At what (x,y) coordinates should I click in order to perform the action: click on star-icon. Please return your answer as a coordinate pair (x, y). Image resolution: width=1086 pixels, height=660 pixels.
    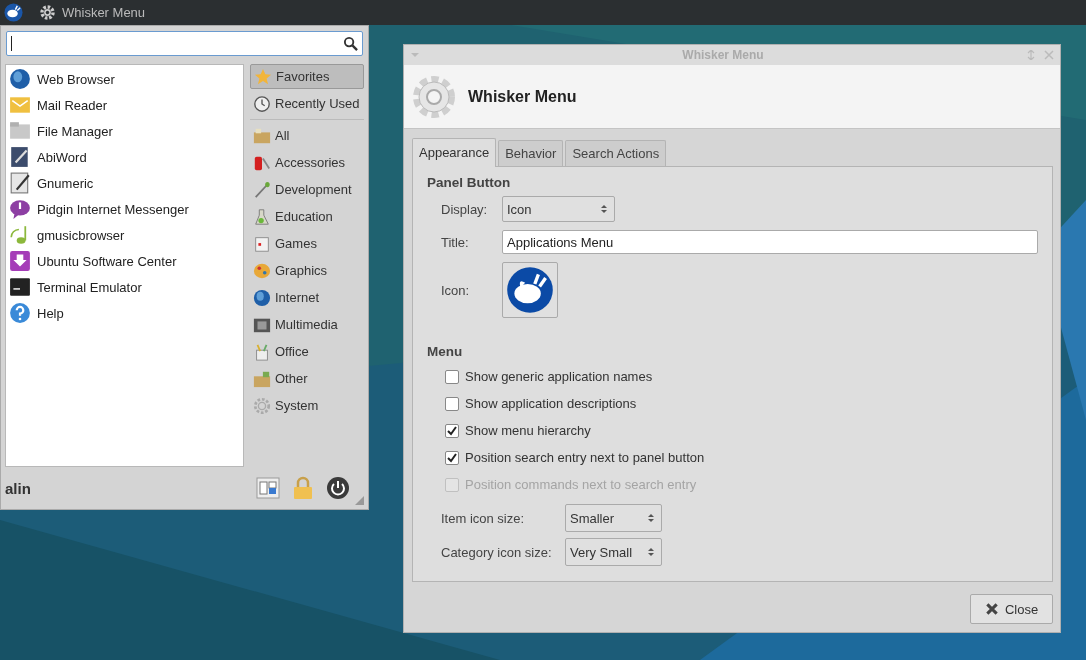
    Looking at the image, I should click on (263, 76).